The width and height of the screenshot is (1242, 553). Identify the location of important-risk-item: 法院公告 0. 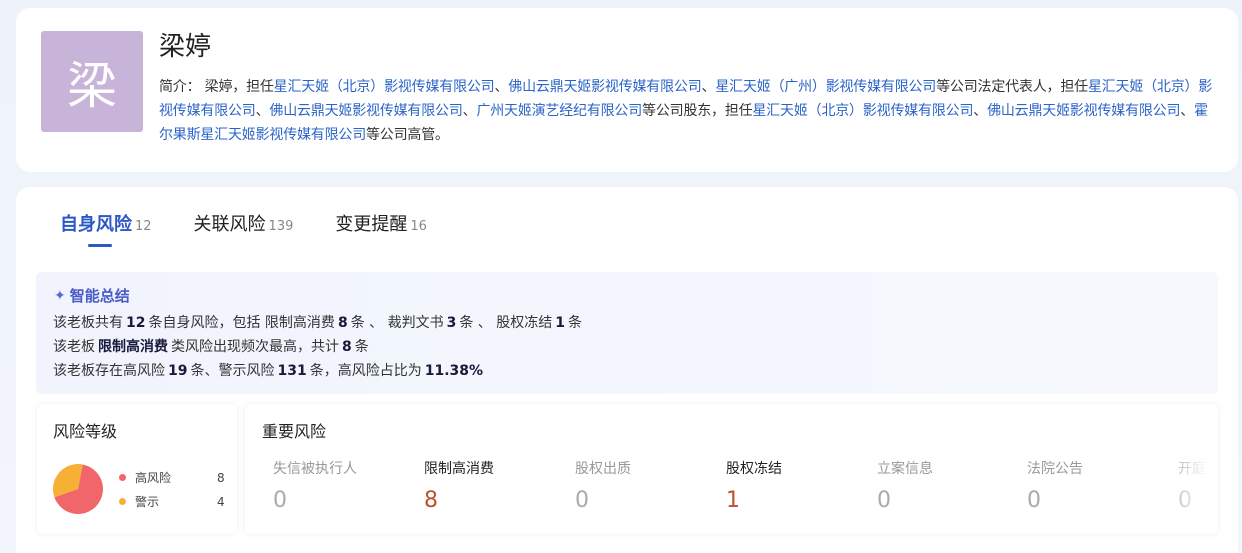
(1055, 485).